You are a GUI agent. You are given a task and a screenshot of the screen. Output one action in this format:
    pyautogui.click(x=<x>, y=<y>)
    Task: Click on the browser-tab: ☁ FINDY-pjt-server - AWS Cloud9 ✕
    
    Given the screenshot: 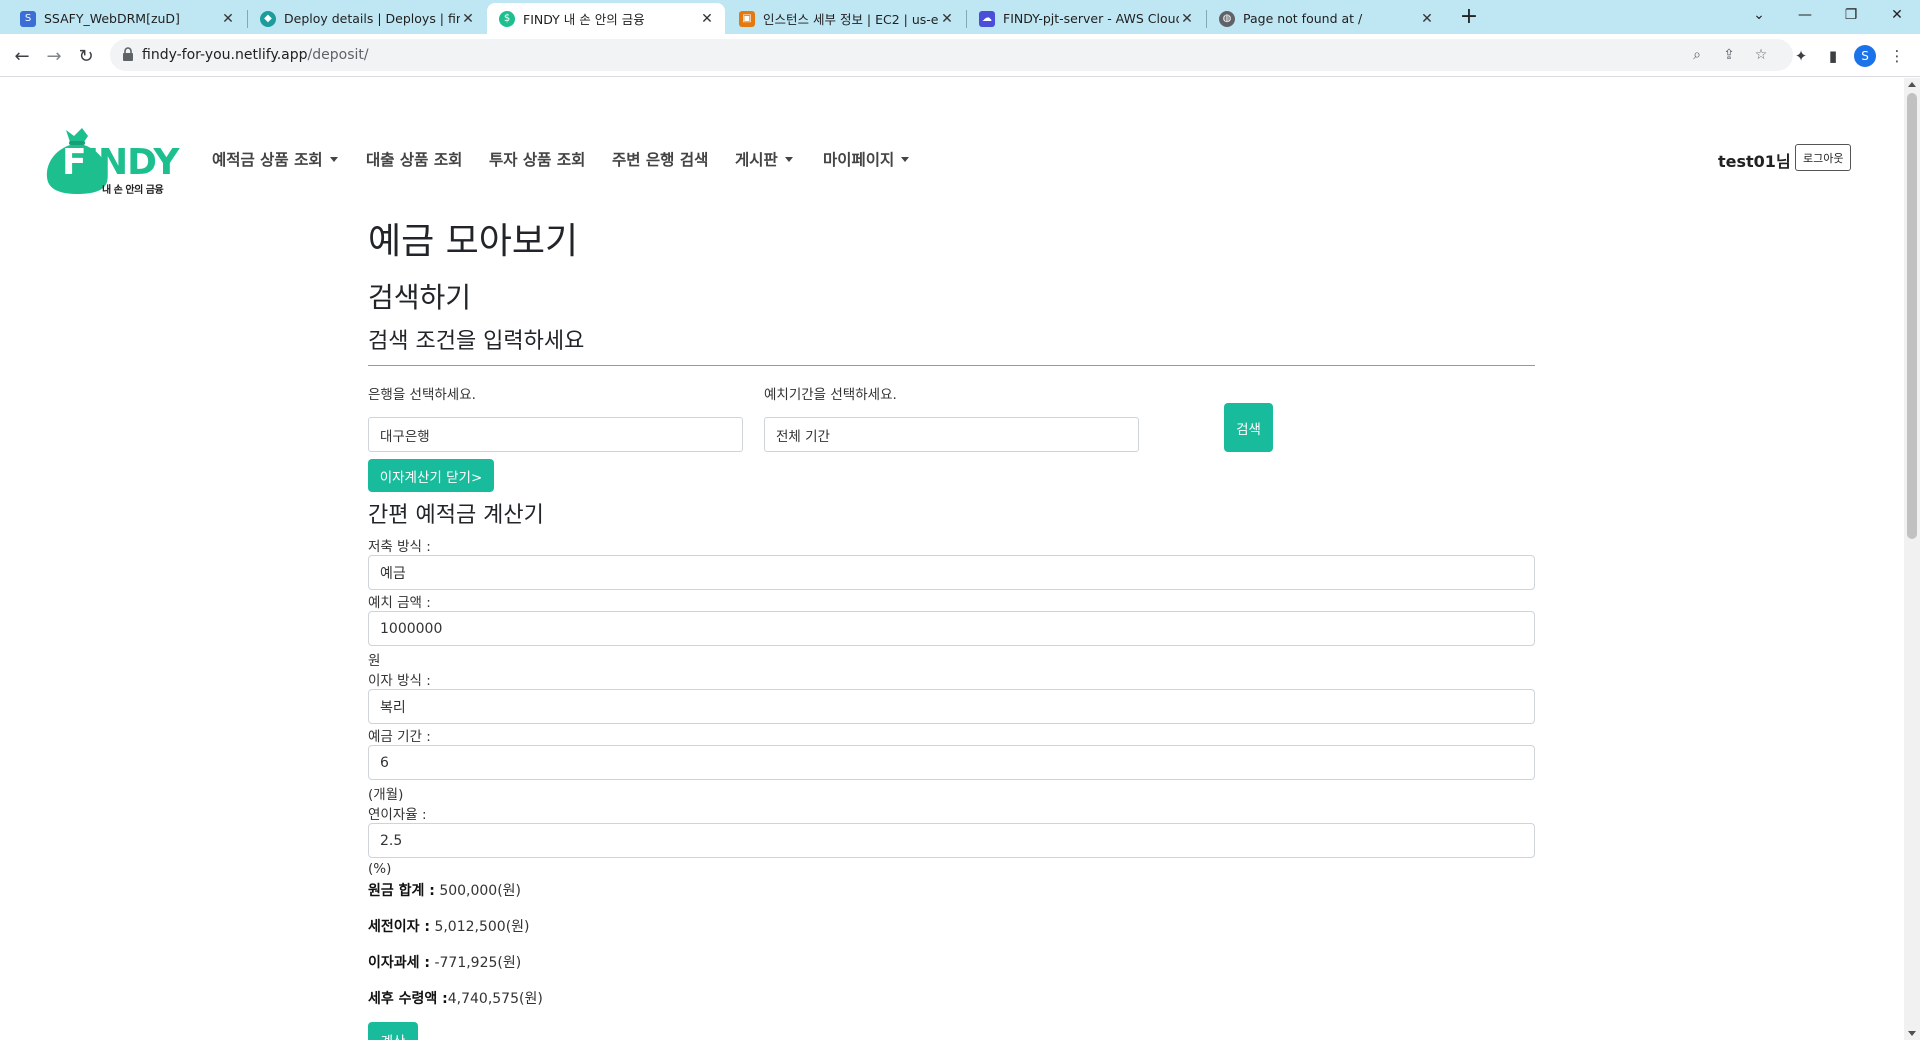 What is the action you would take?
    pyautogui.click(x=1086, y=18)
    